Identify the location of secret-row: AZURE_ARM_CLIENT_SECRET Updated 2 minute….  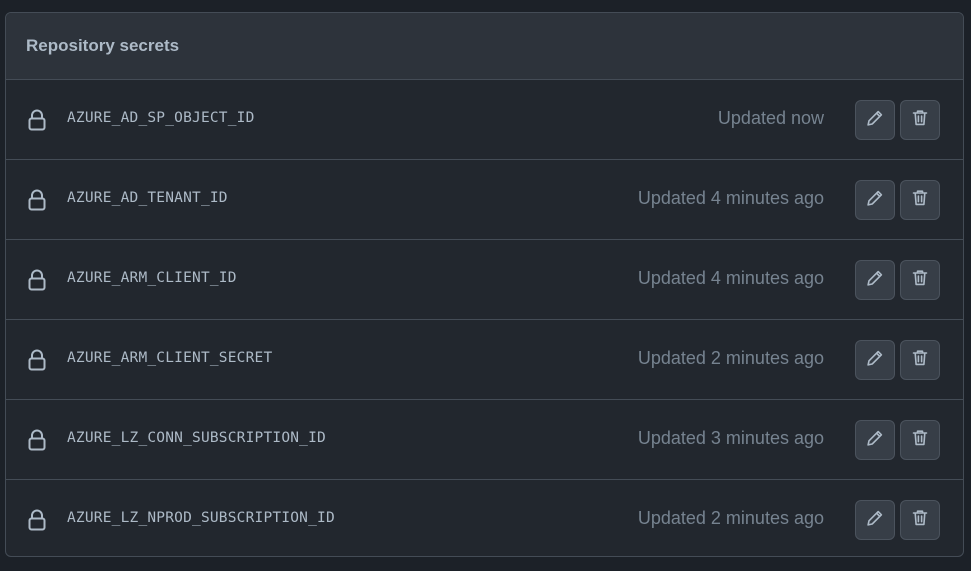
(484, 360).